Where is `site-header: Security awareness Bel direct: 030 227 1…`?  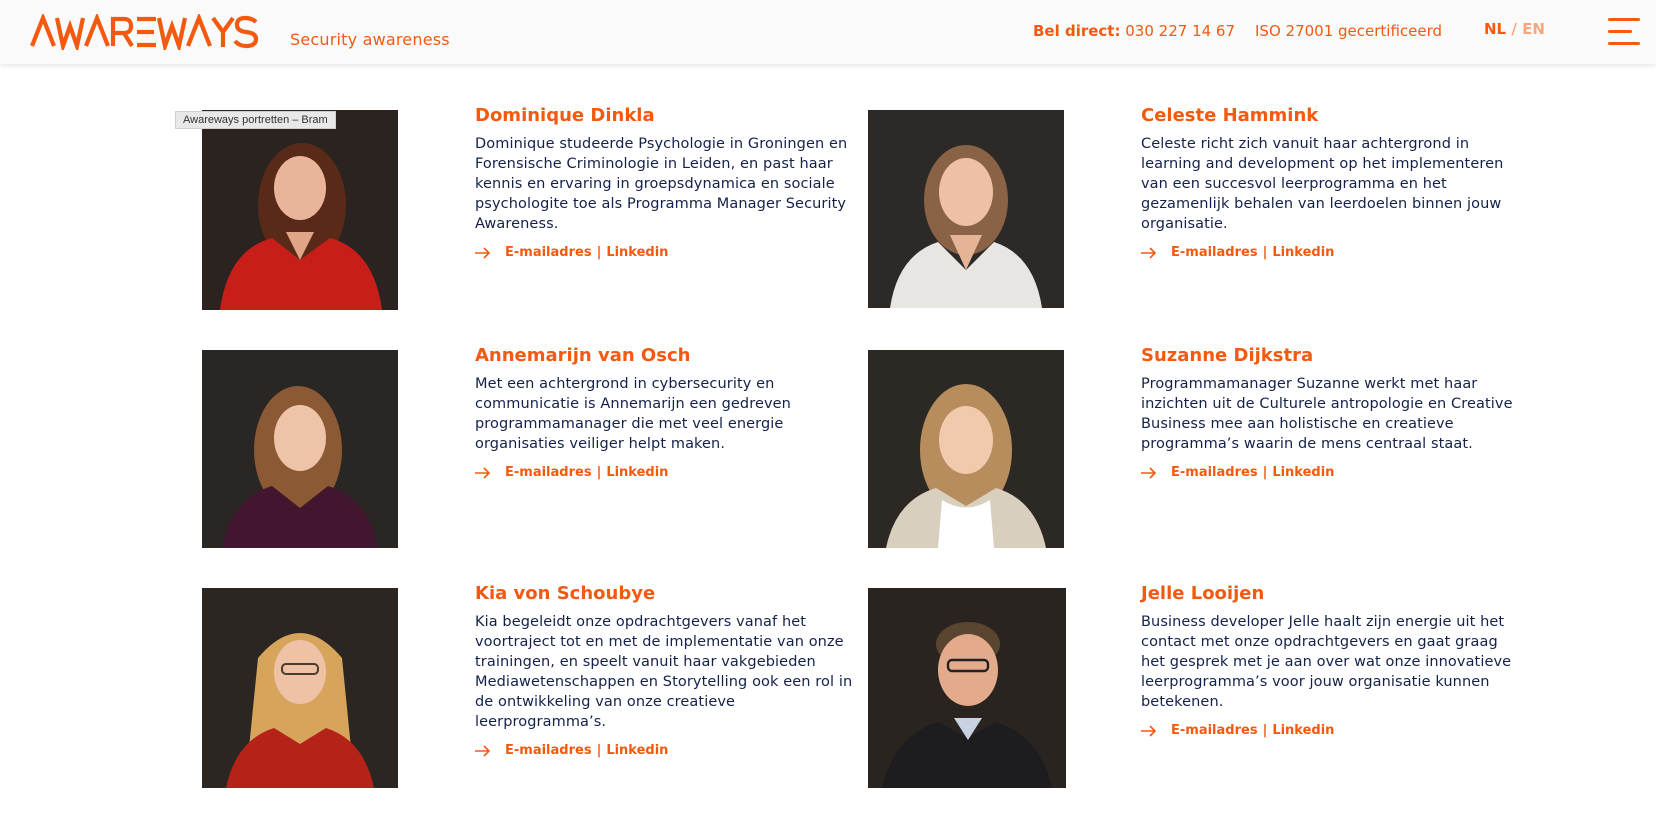
site-header: Security awareness Bel direct: 030 227 1… is located at coordinates (828, 32).